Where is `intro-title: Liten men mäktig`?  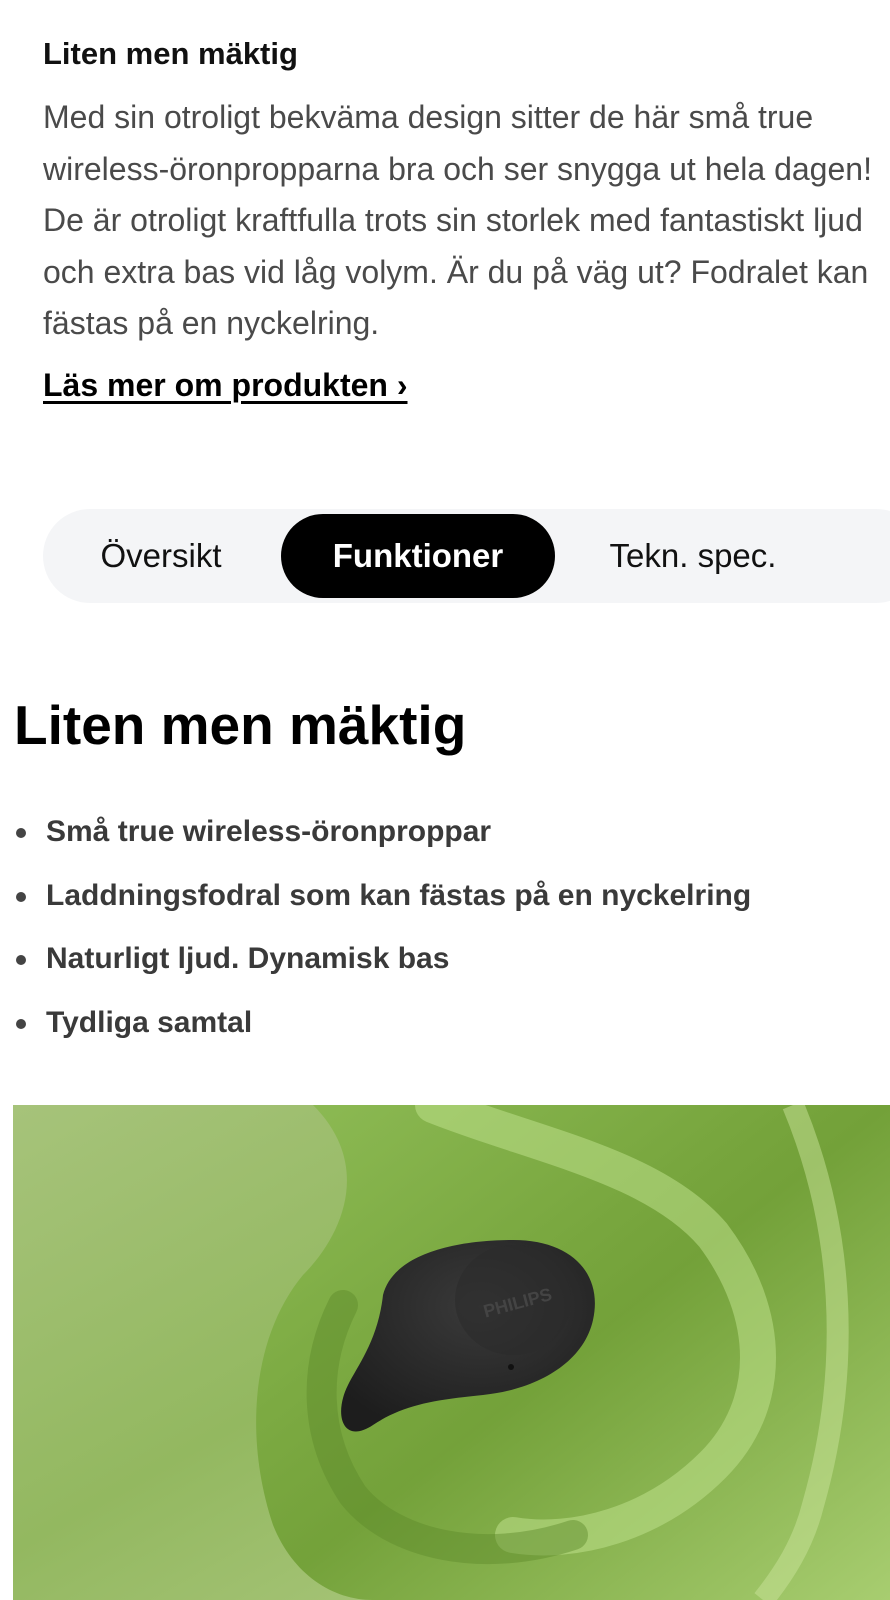 intro-title: Liten men mäktig is located at coordinates (170, 53).